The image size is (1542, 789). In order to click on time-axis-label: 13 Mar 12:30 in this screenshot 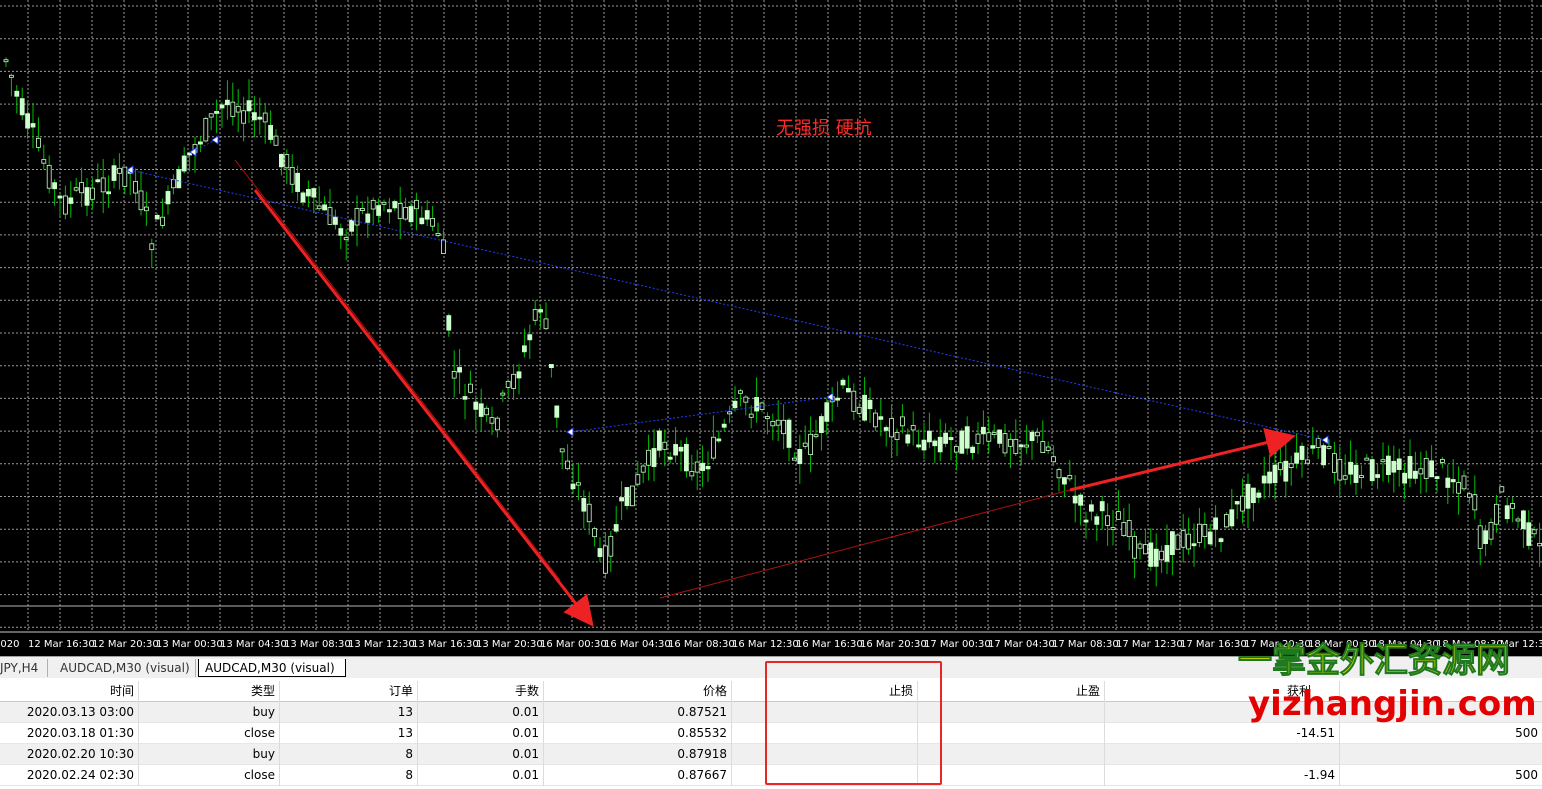, I will do `click(381, 644)`.